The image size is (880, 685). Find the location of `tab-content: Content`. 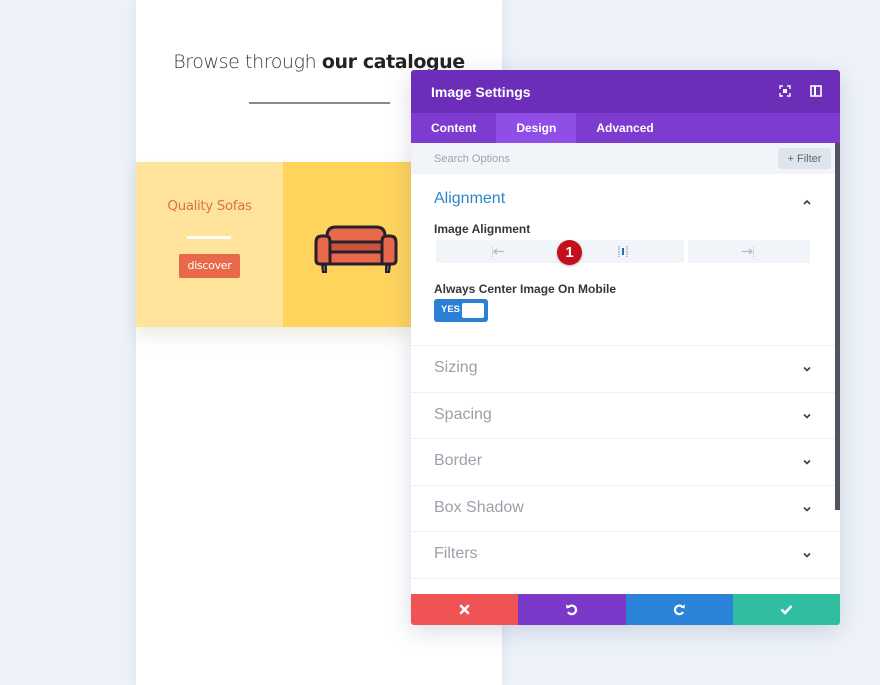

tab-content: Content is located at coordinates (453, 128).